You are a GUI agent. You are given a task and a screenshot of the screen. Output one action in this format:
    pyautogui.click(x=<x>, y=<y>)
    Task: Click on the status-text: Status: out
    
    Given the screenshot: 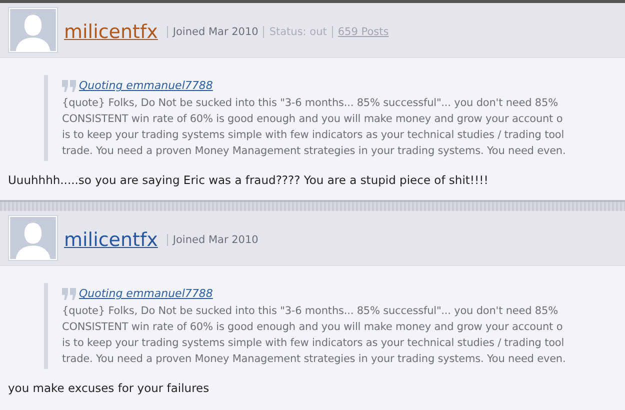 What is the action you would take?
    pyautogui.click(x=298, y=32)
    